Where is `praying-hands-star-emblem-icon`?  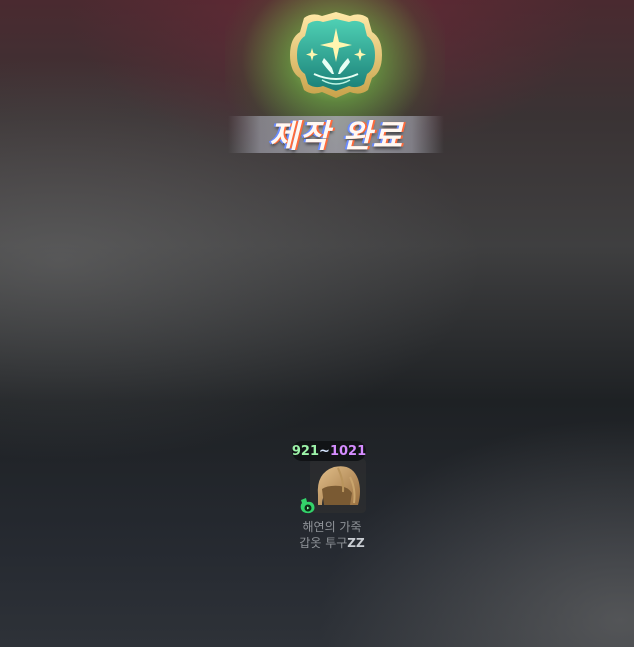 praying-hands-star-emblem-icon is located at coordinates (336, 55).